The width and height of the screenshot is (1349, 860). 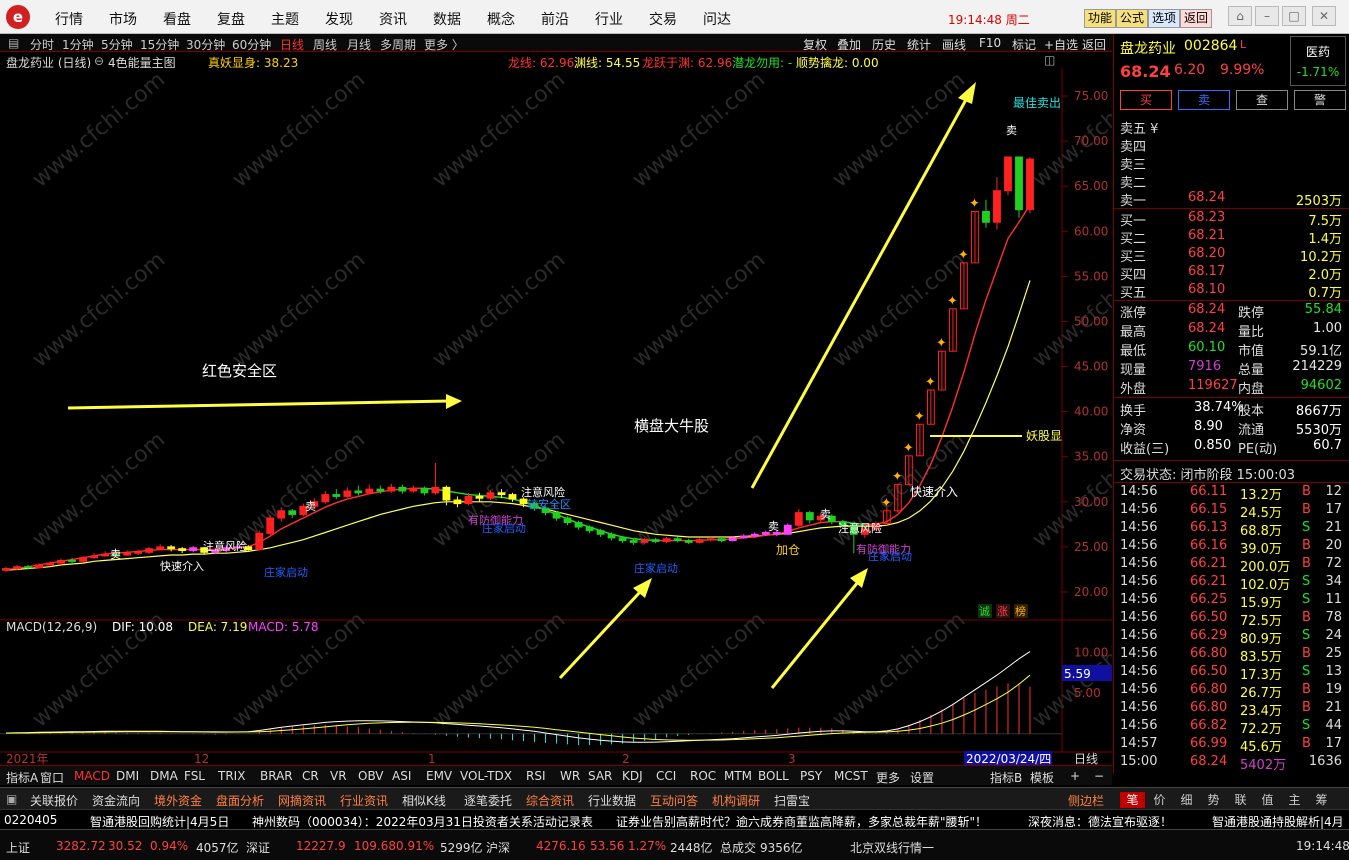 I want to click on indicator-tab: BRAR, so click(x=276, y=776).